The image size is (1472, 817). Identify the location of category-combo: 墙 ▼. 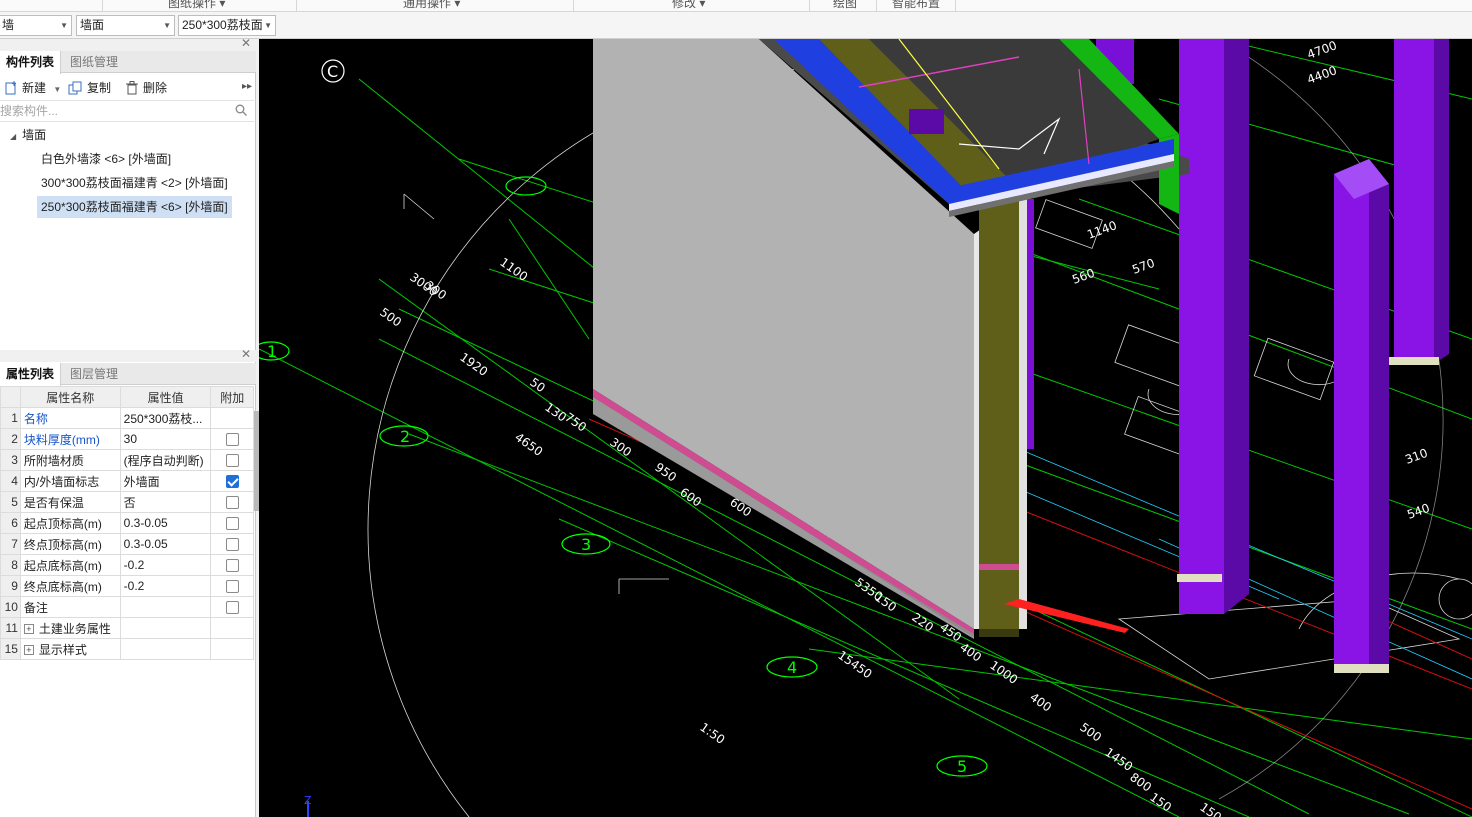
(36, 25).